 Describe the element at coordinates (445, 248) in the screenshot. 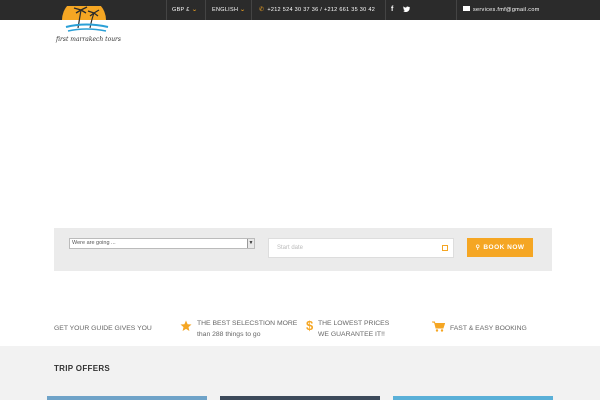

I see `calendar-icon` at that location.